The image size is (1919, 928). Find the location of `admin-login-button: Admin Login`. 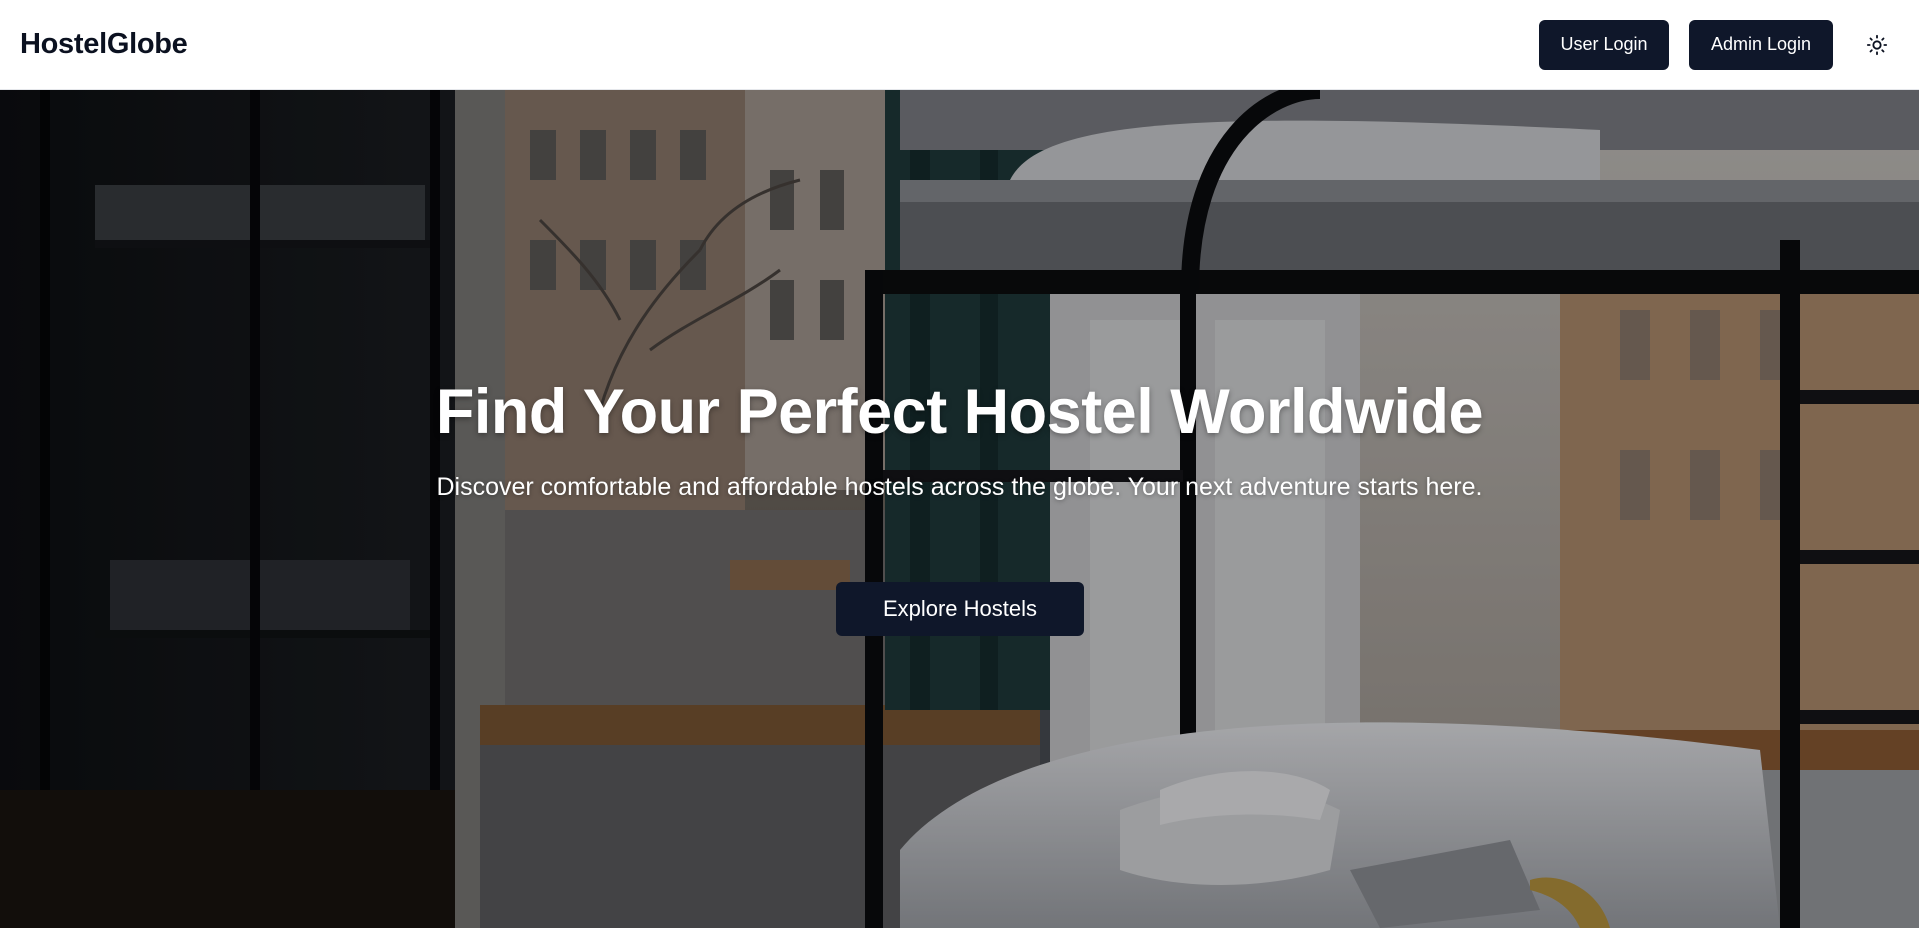

admin-login-button: Admin Login is located at coordinates (1761, 44).